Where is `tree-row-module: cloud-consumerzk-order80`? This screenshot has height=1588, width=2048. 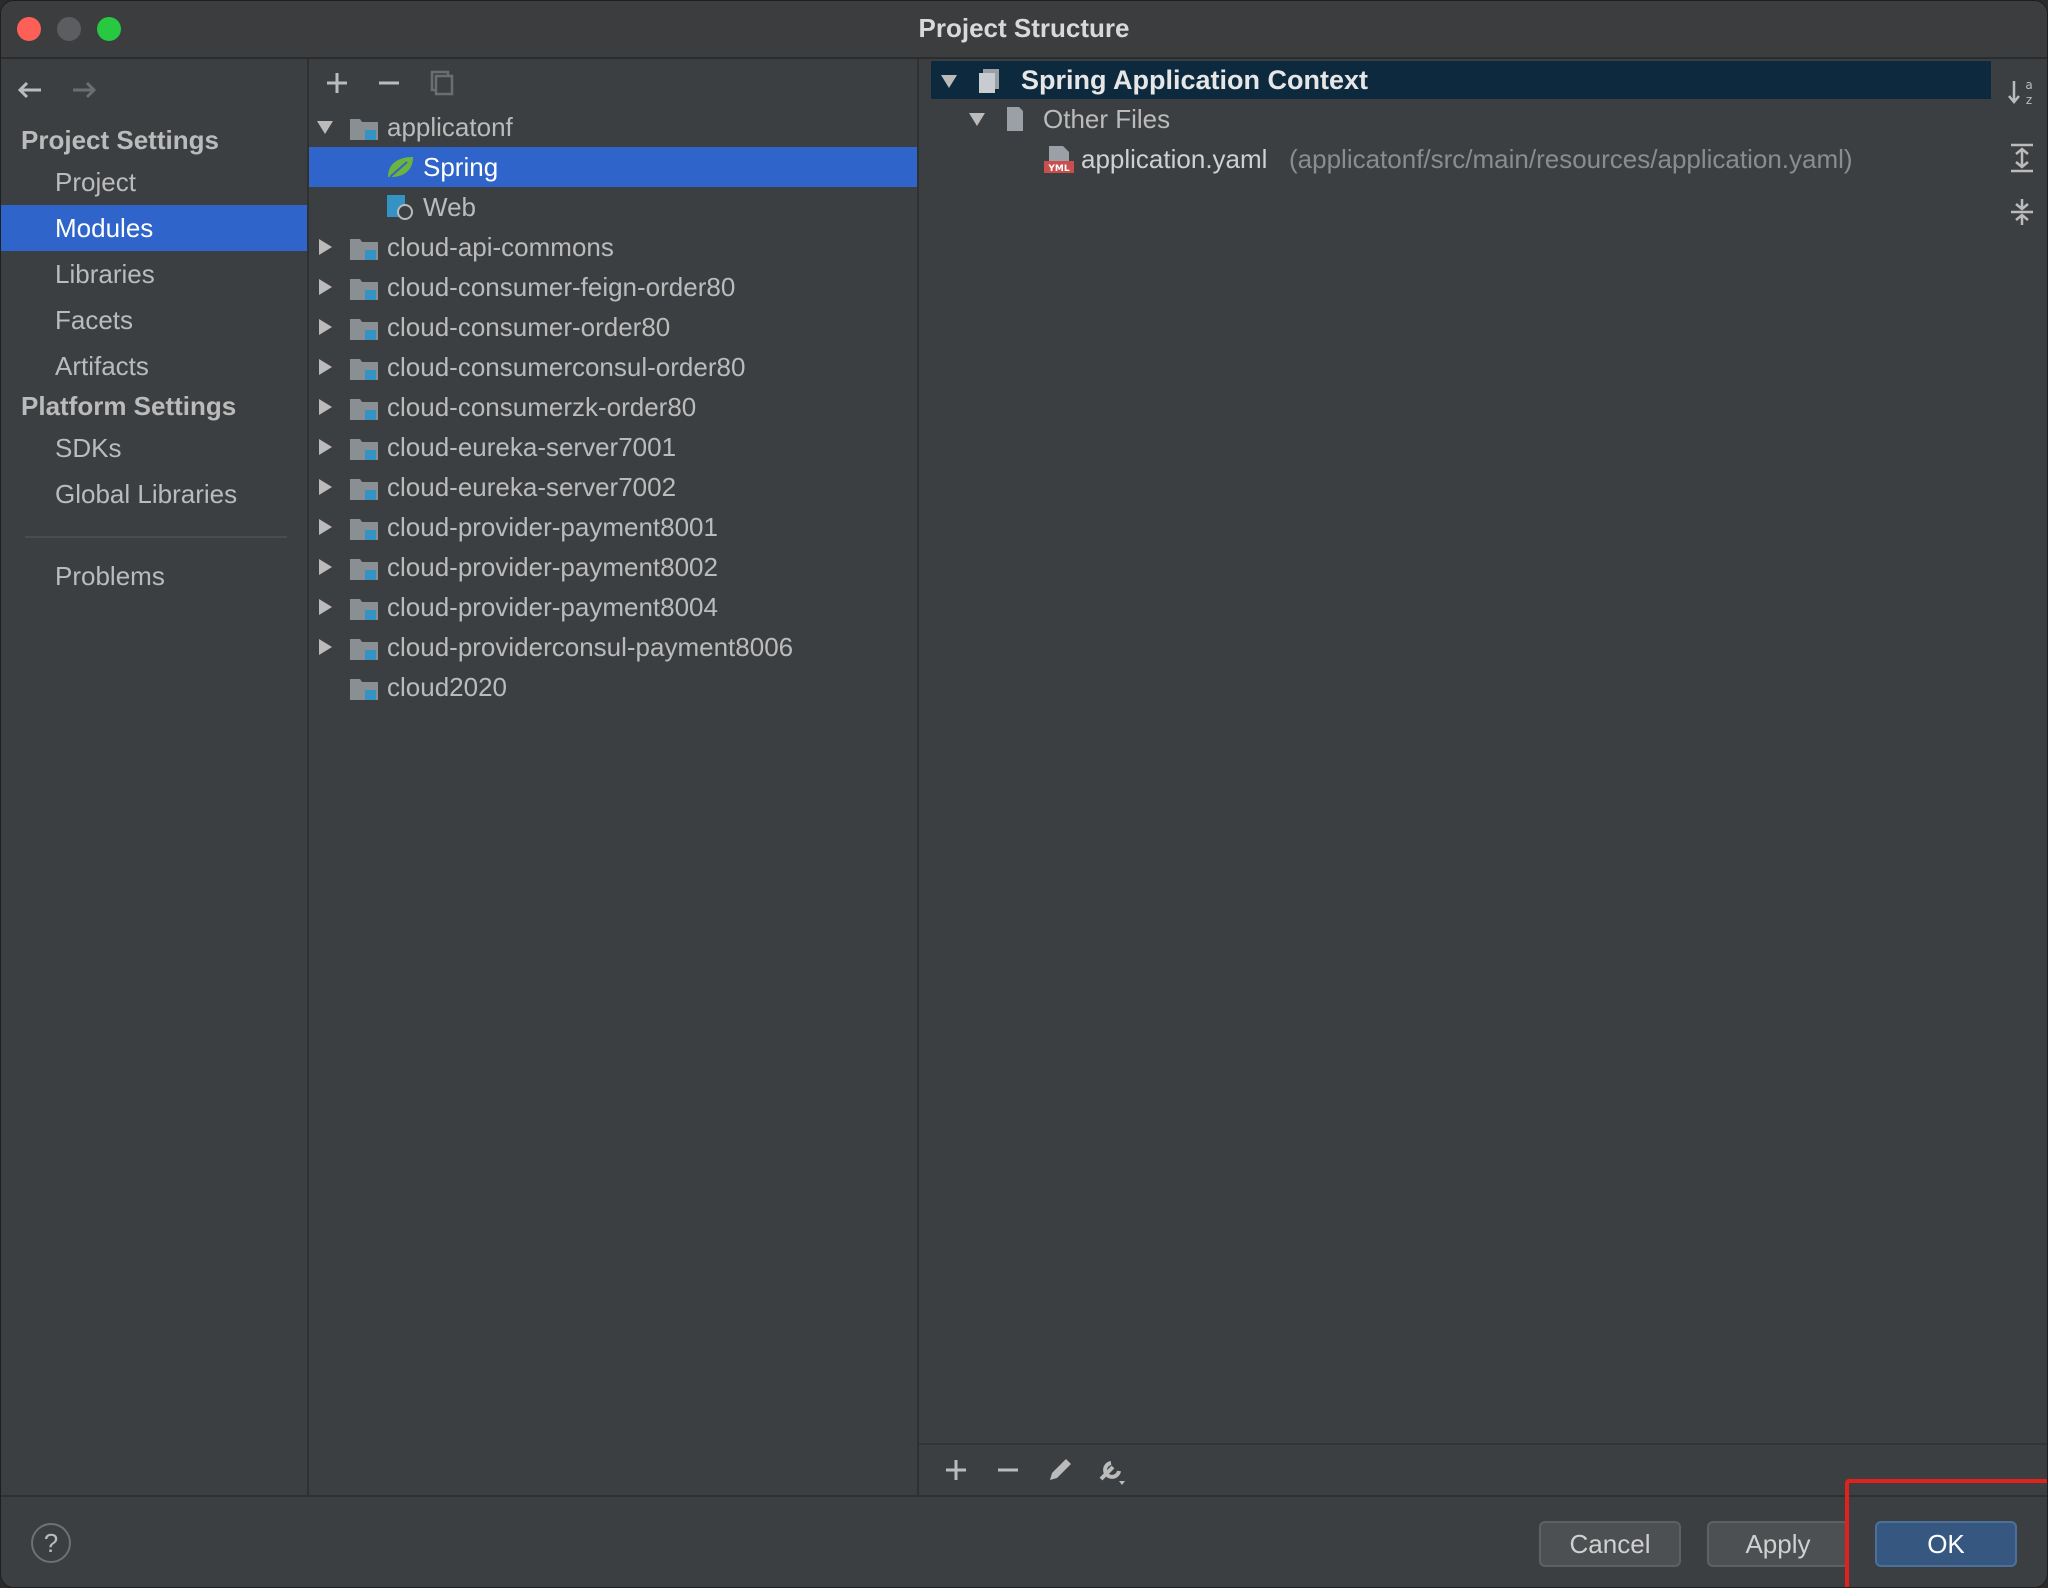
tree-row-module: cloud-consumerzk-order80 is located at coordinates (613, 407).